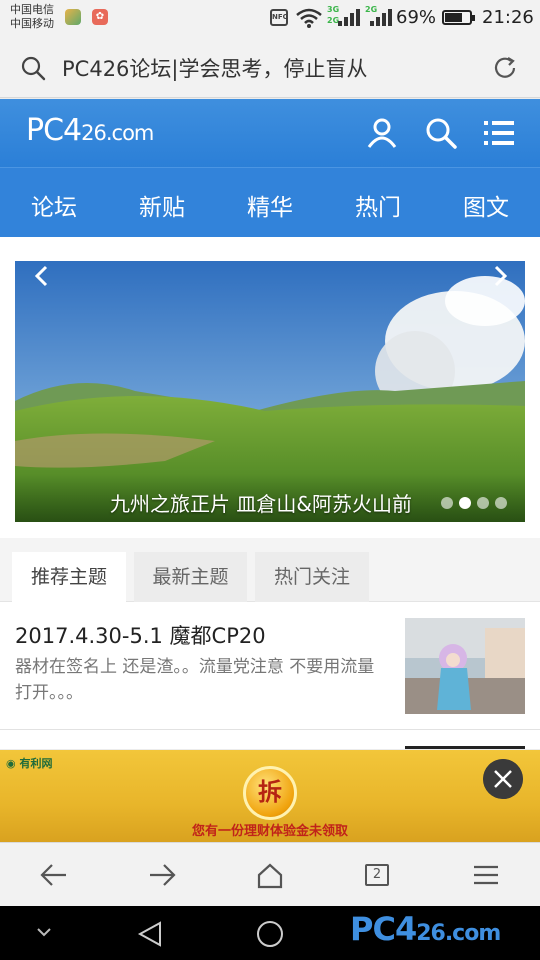 The image size is (540, 960). What do you see at coordinates (508, 17) in the screenshot?
I see `clock: 21:26` at bounding box center [508, 17].